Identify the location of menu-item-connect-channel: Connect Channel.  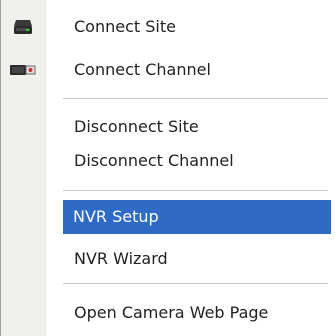
(168, 70).